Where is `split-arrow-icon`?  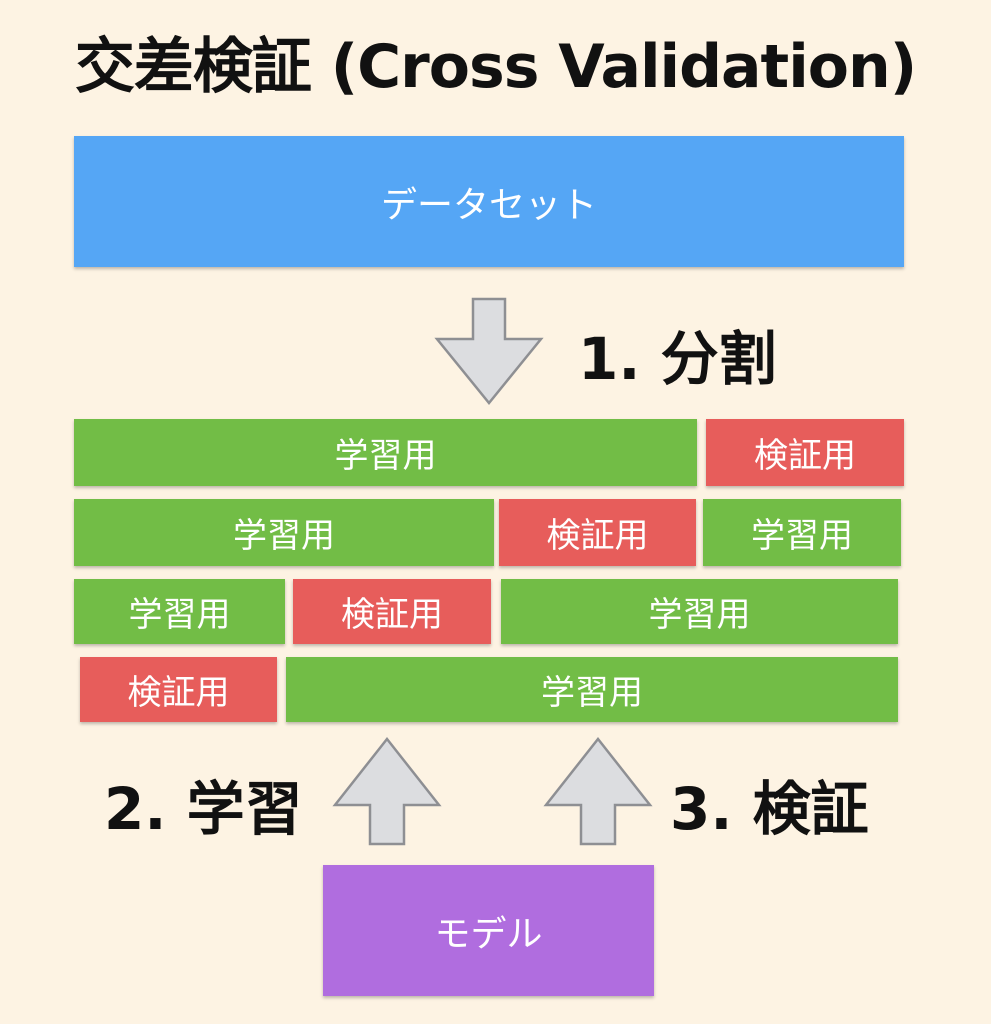
split-arrow-icon is located at coordinates (489, 352).